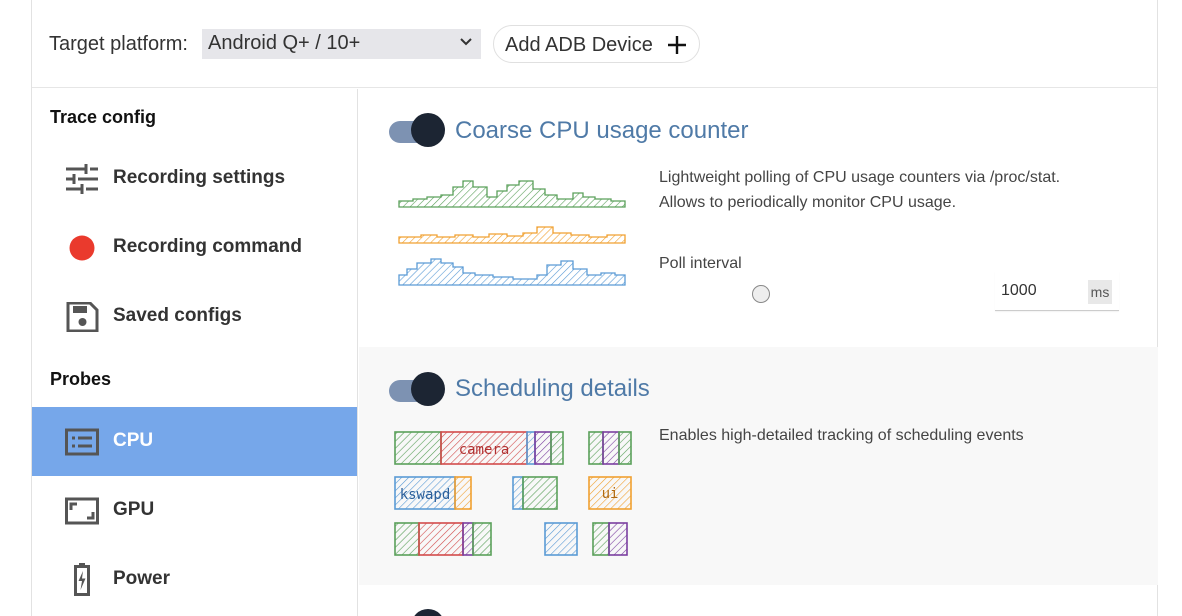 This screenshot has height=616, width=1182. I want to click on cpu-usage-illustration, so click(512, 233).